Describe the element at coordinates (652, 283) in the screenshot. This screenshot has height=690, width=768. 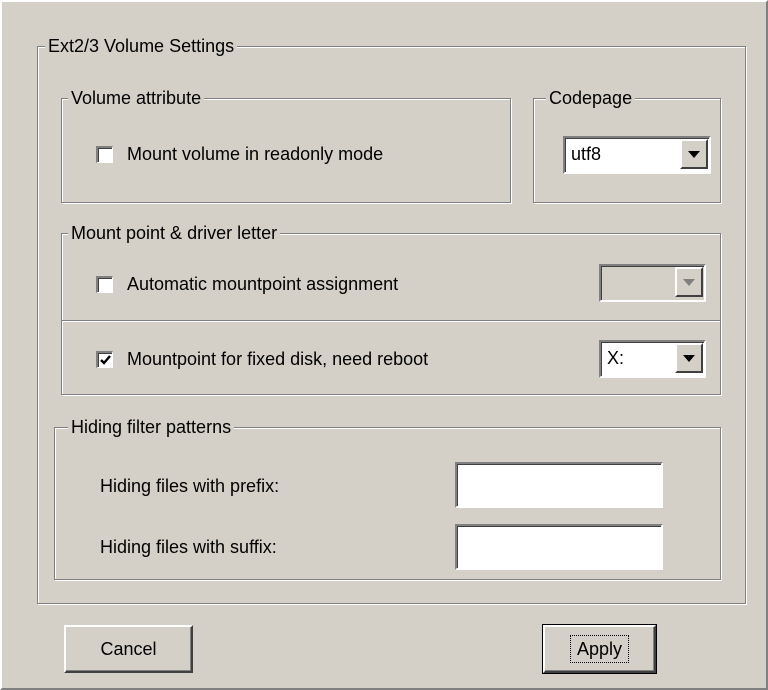
I see `auto-drive-select` at that location.